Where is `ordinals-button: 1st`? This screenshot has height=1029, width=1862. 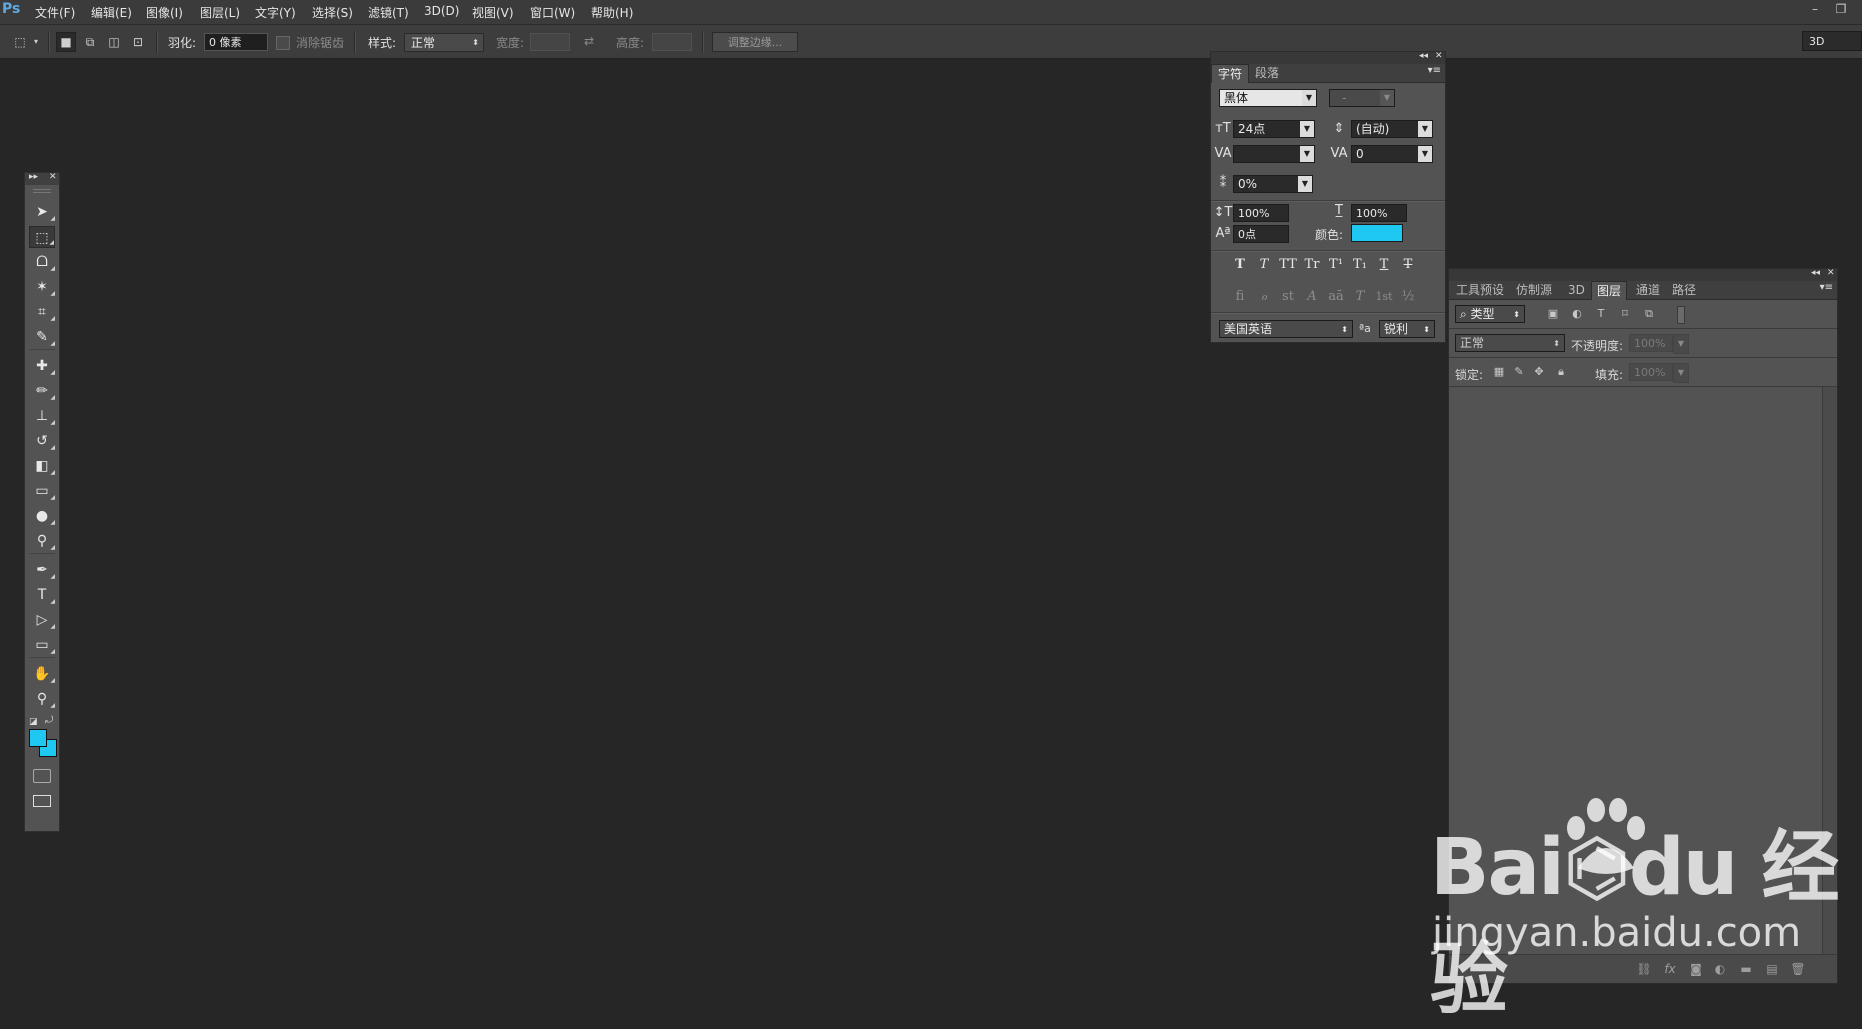
ordinals-button: 1st is located at coordinates (1384, 297).